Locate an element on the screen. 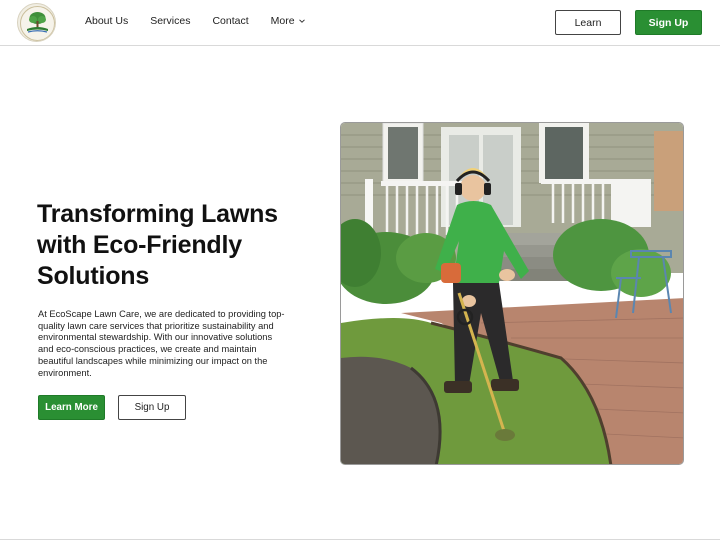 The height and width of the screenshot is (540, 720). header-learn-button: Learn is located at coordinates (588, 22).